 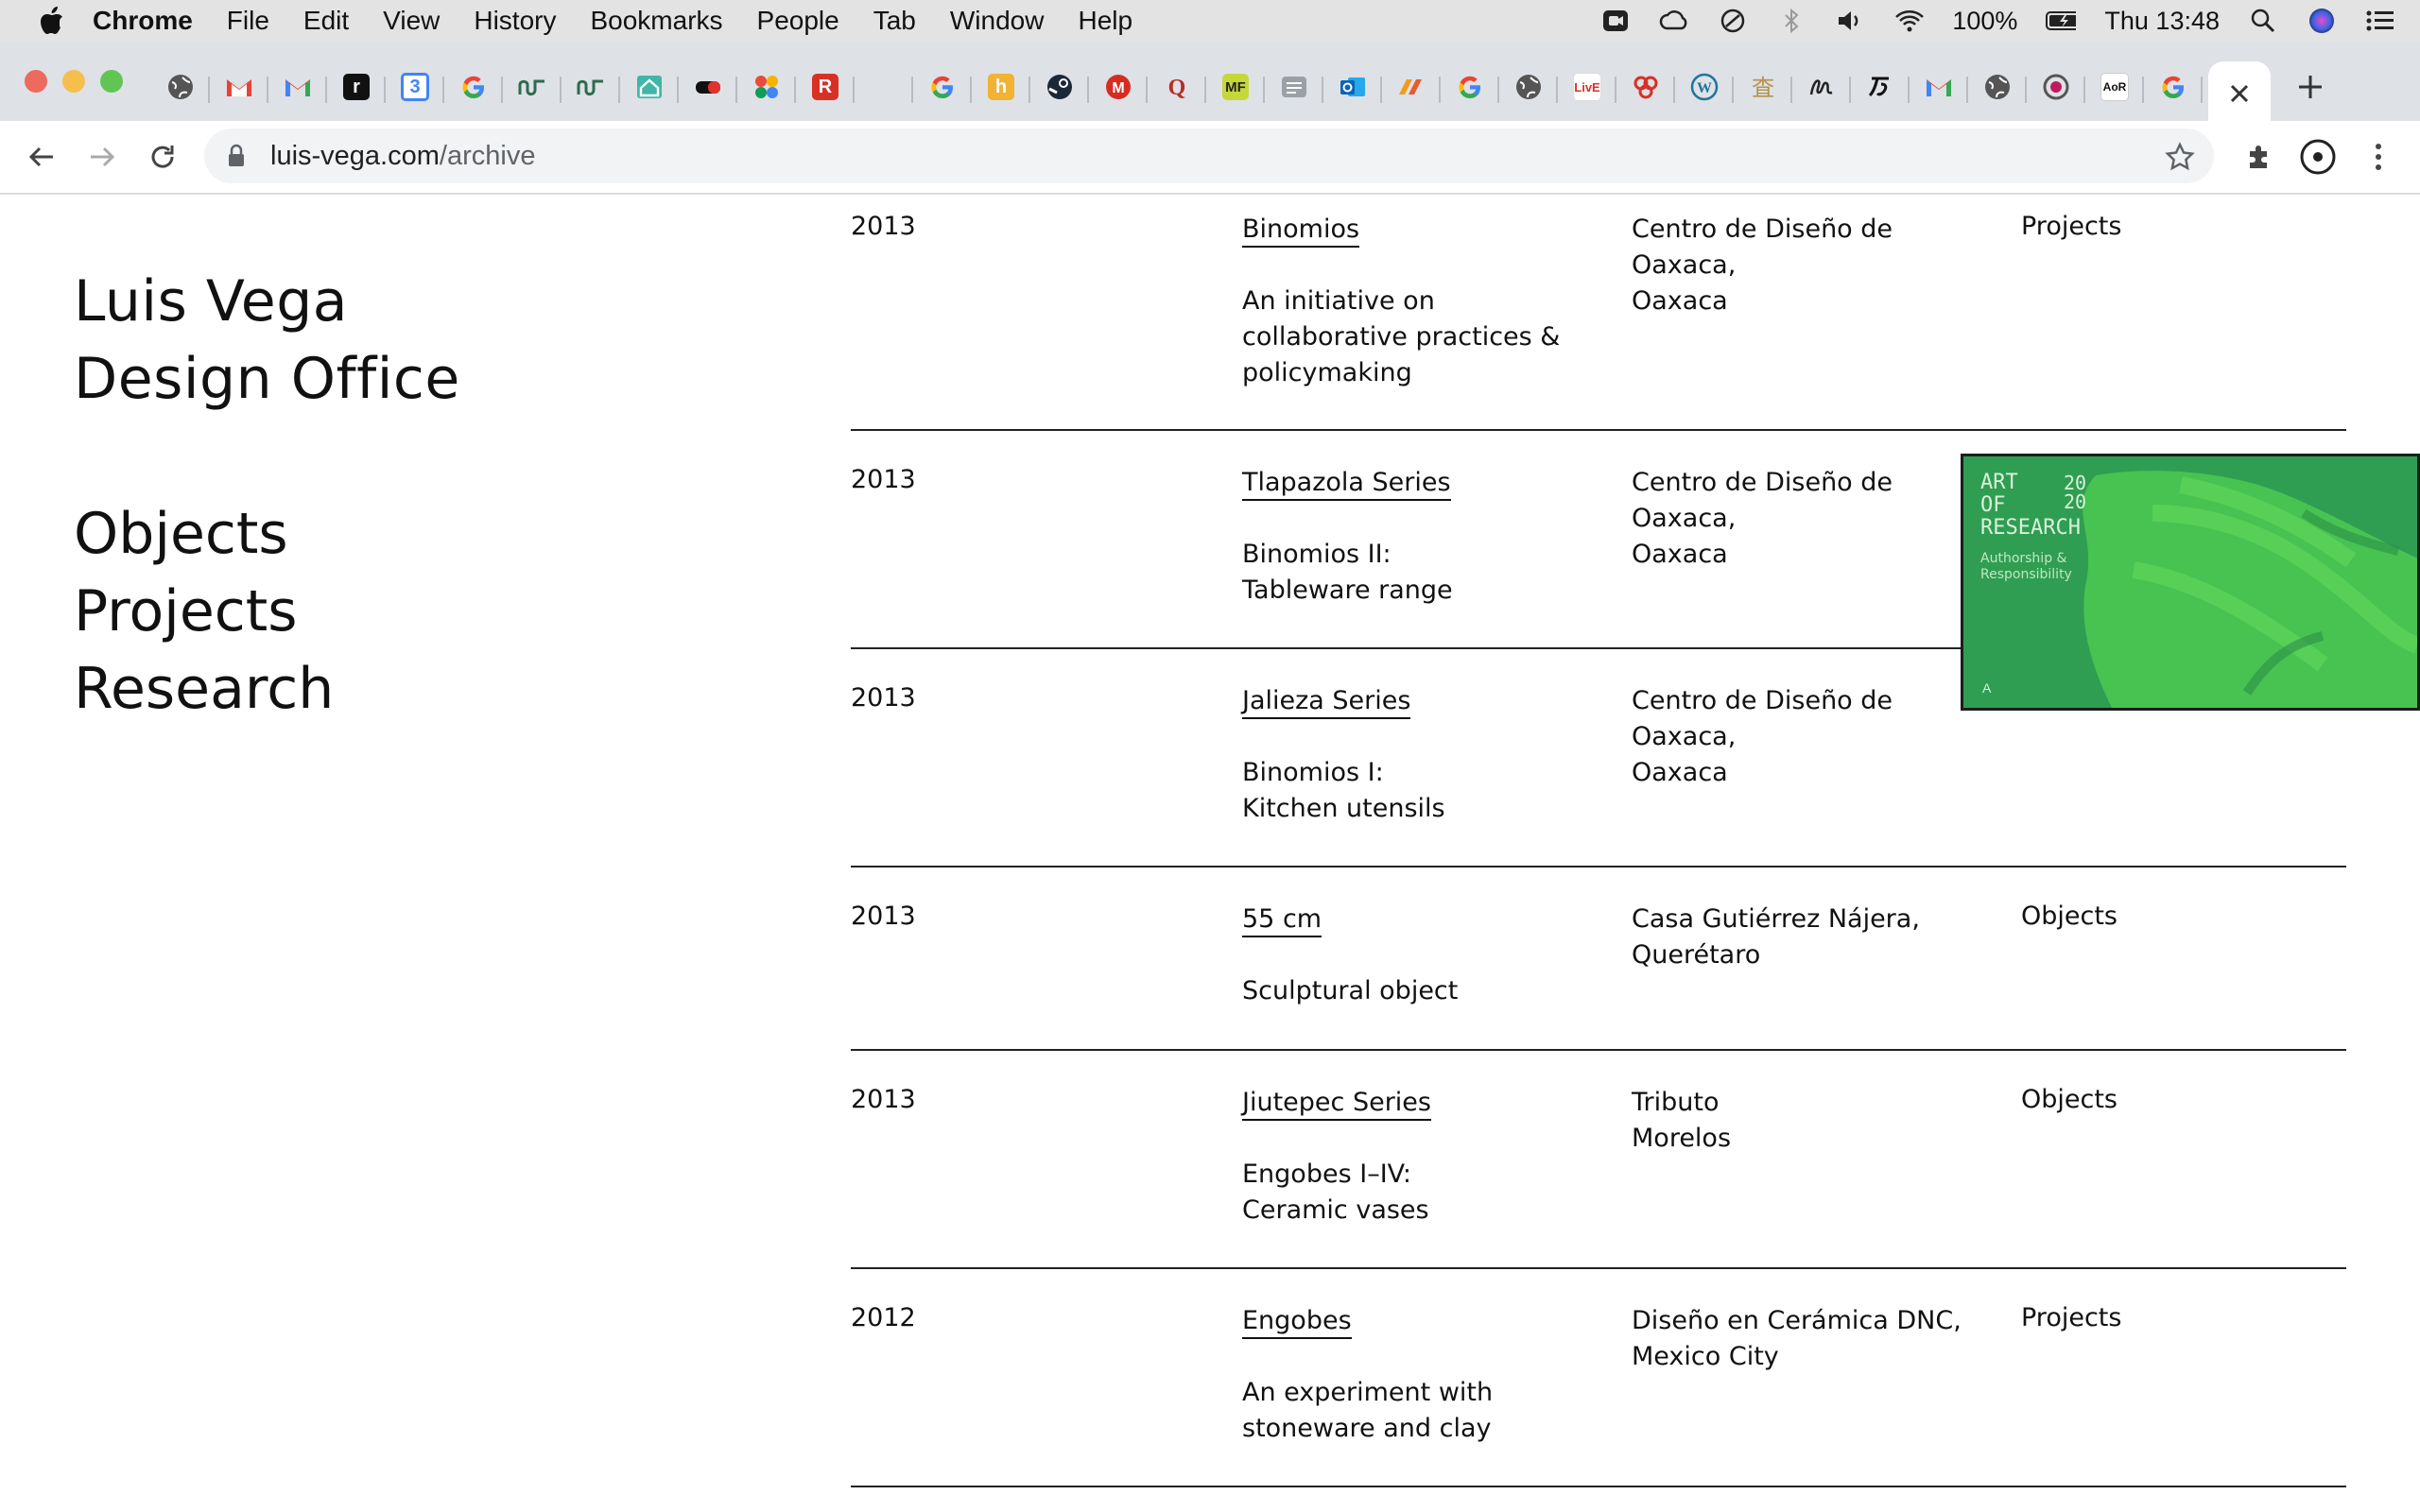 What do you see at coordinates (1821, 1339) in the screenshot?
I see `row-location: Diseño en Cerámica DNC, Mexico City` at bounding box center [1821, 1339].